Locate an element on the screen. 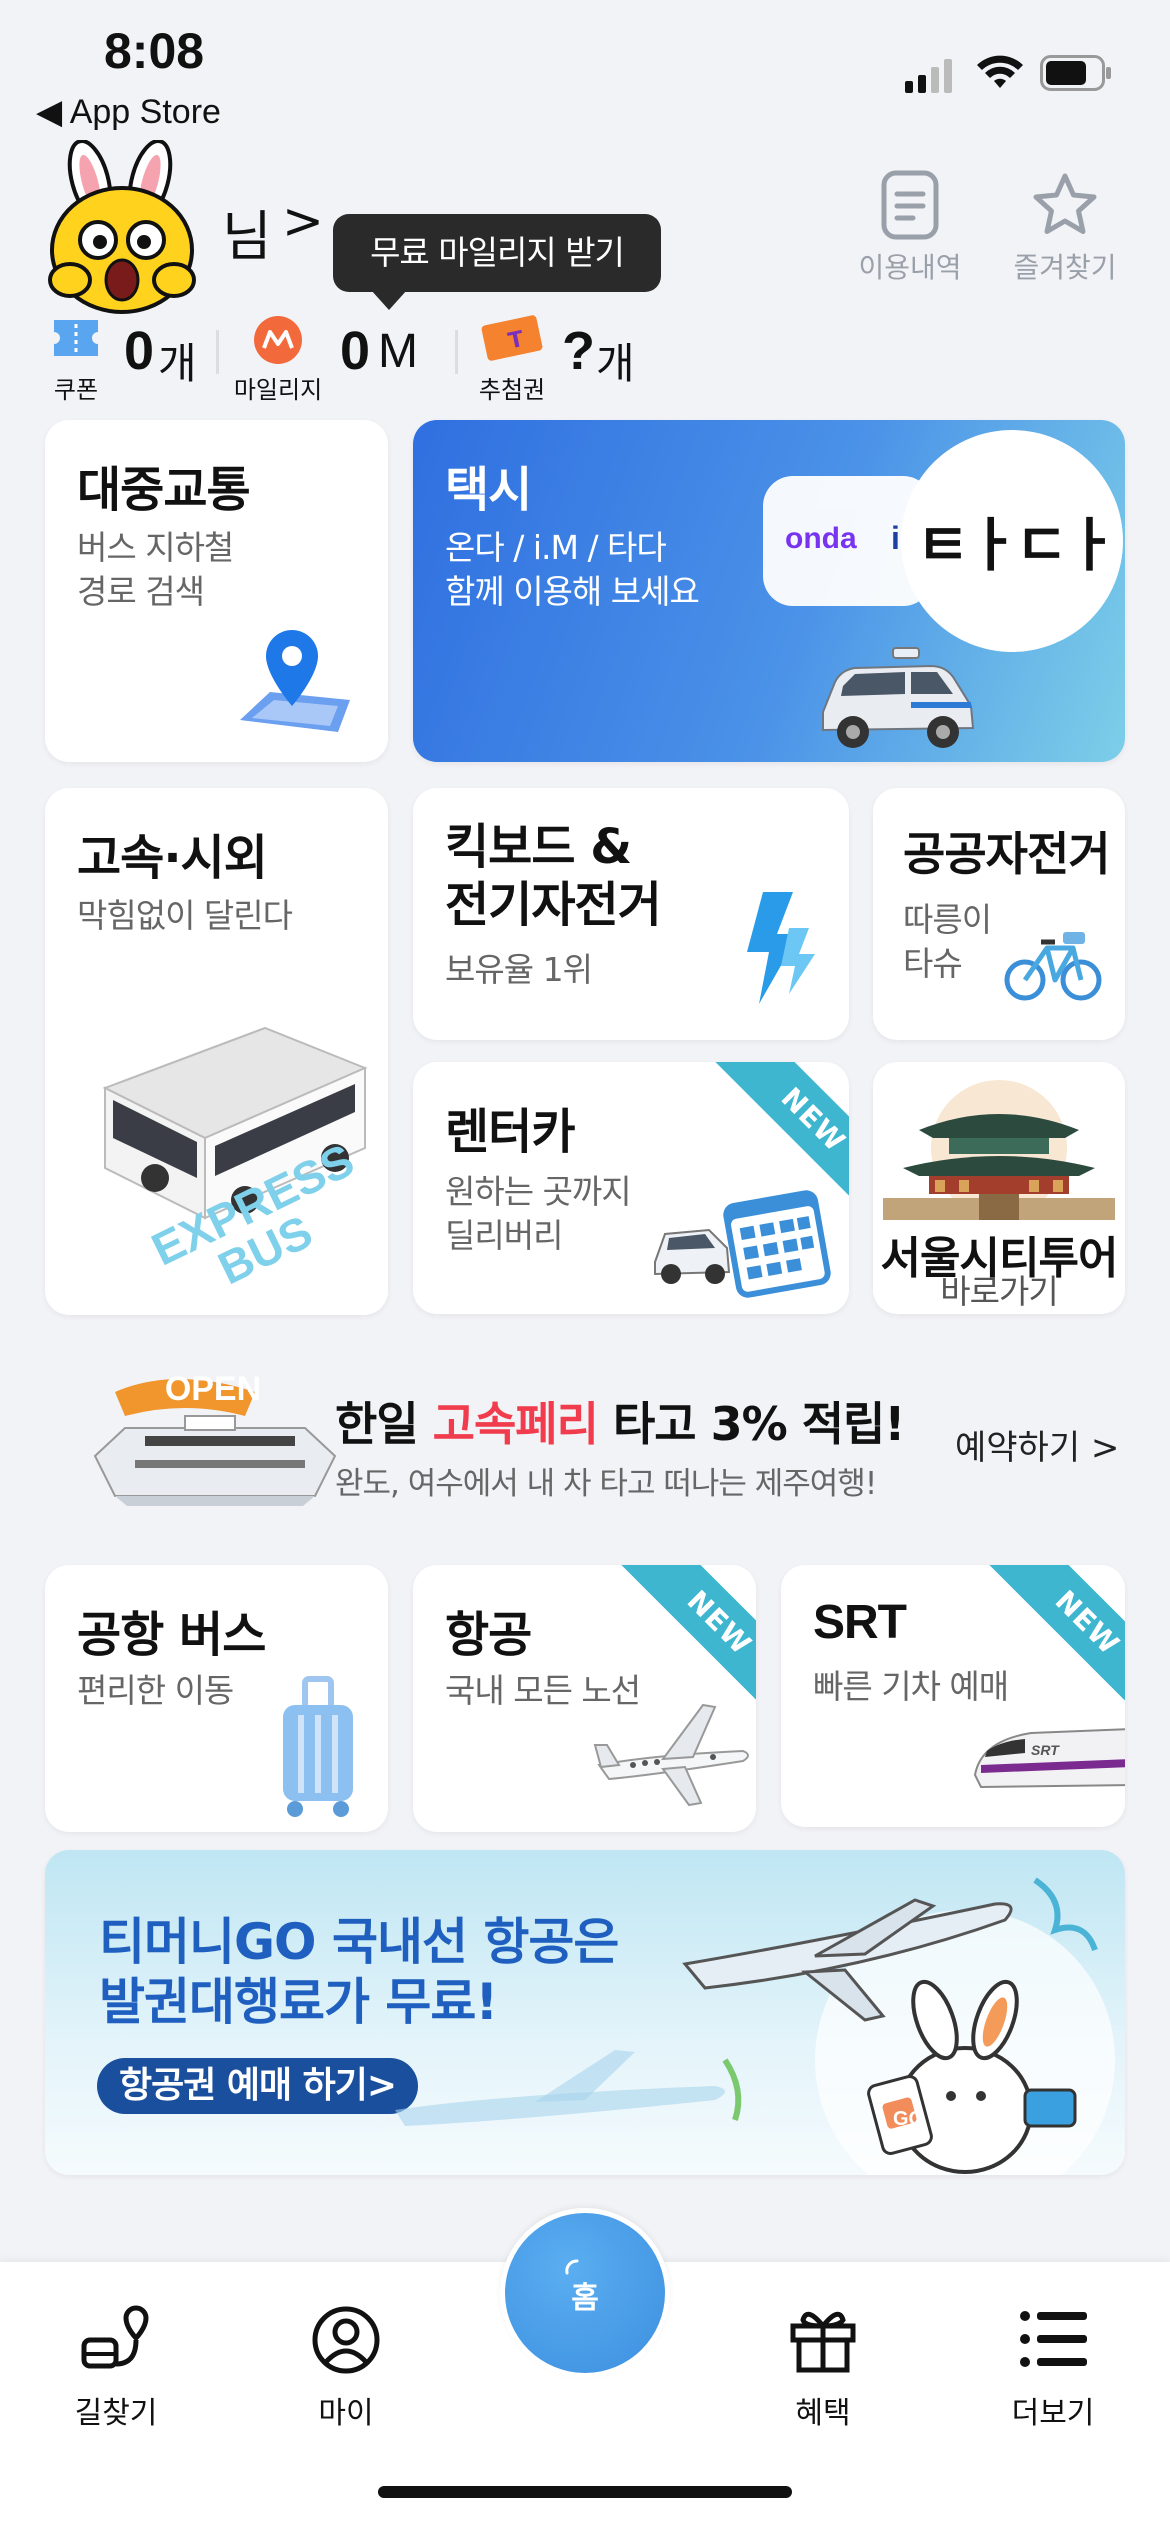 The image size is (1170, 2532). air-title: 항공 is located at coordinates (488, 1635).